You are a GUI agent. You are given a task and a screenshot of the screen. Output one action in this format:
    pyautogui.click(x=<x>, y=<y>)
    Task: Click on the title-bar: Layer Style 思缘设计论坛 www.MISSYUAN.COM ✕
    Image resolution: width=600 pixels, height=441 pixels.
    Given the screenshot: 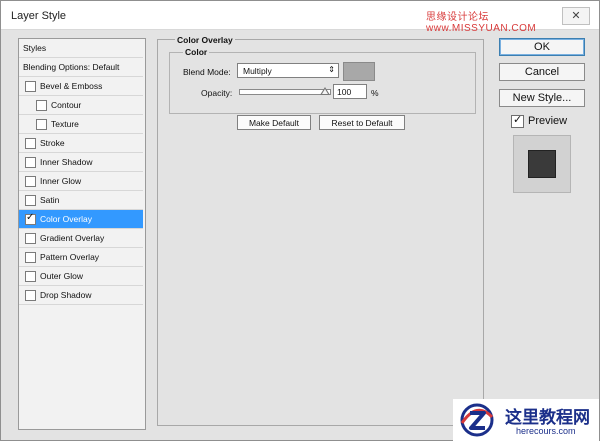 What is the action you would take?
    pyautogui.click(x=300, y=17)
    